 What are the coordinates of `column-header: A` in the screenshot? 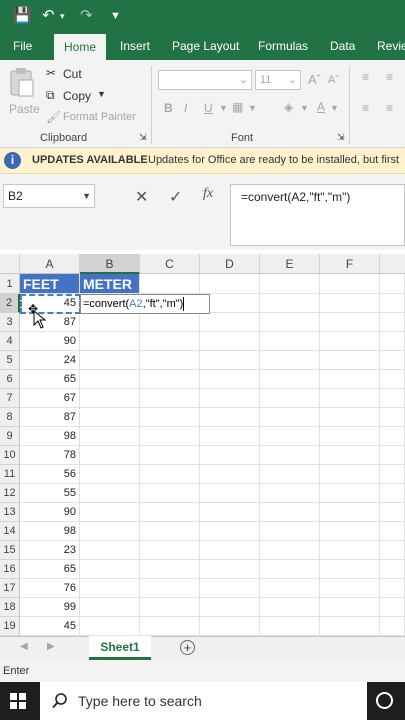 It's located at (50, 264).